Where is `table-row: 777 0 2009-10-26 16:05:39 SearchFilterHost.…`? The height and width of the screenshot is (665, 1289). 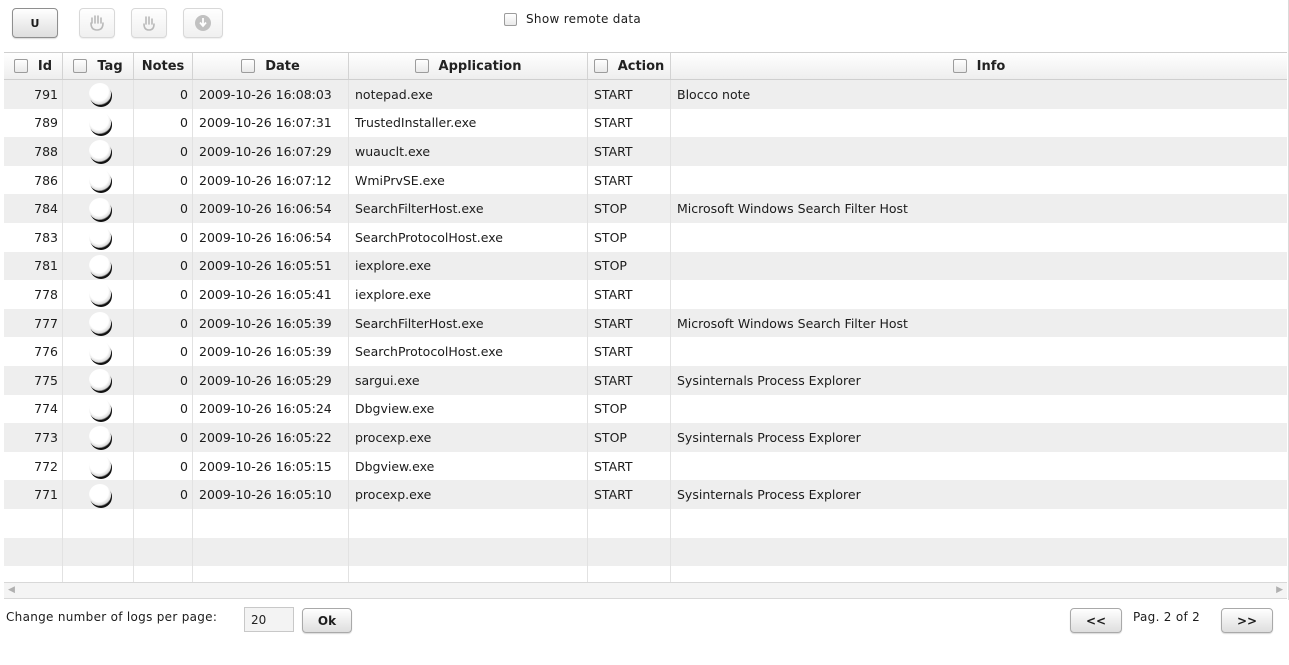
table-row: 777 0 2009-10-26 16:05:39 SearchFilterHost.… is located at coordinates (645, 323).